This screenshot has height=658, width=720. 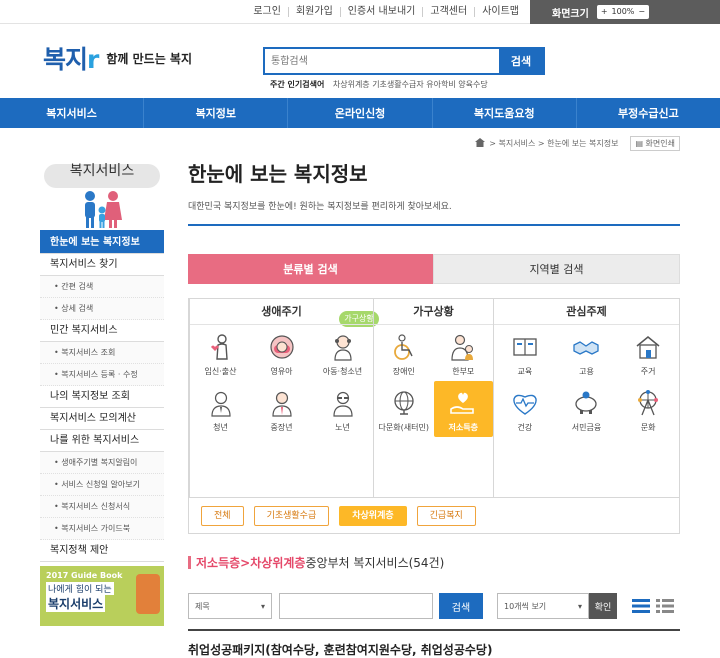 What do you see at coordinates (102, 441) in the screenshot?
I see `side-item-for-me: 나를 위한 복지서비스` at bounding box center [102, 441].